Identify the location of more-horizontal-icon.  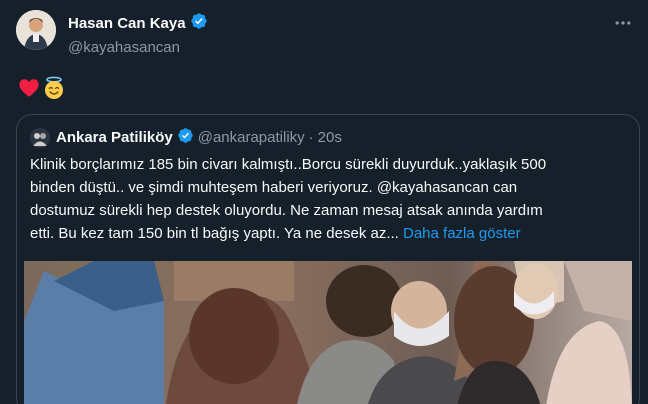
(623, 25).